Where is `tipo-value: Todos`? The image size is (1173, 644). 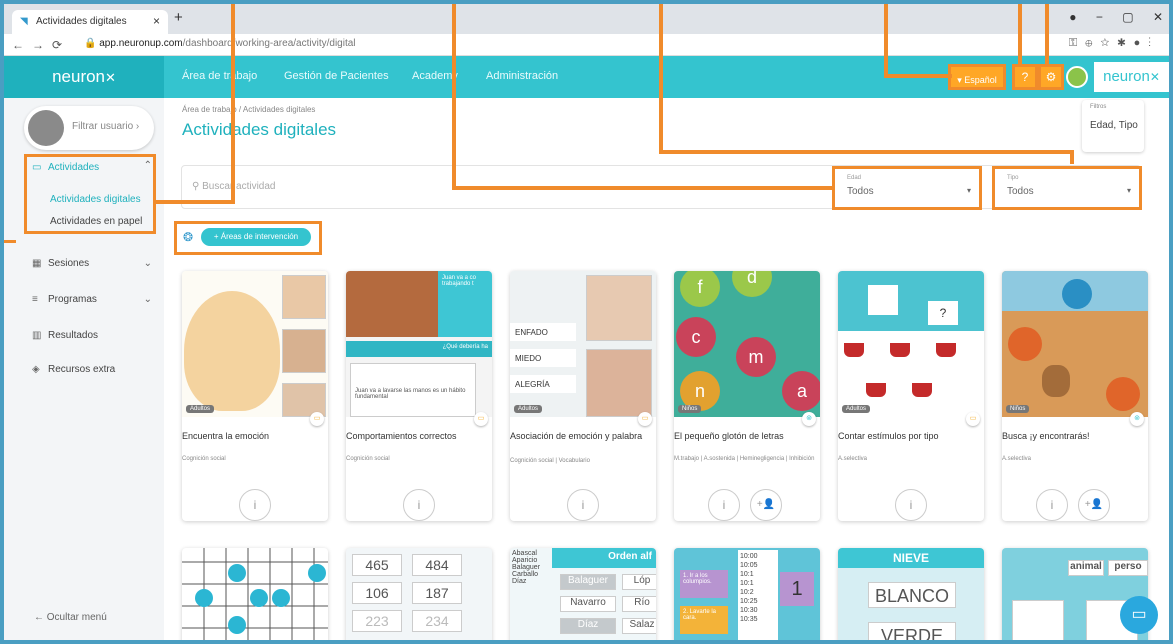 tipo-value: Todos is located at coordinates (1020, 191).